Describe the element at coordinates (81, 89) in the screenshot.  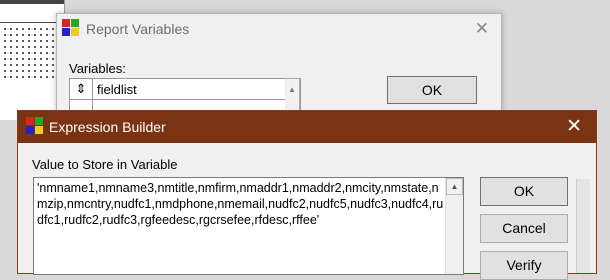
I see `sort-arrows-icon: ⇕` at that location.